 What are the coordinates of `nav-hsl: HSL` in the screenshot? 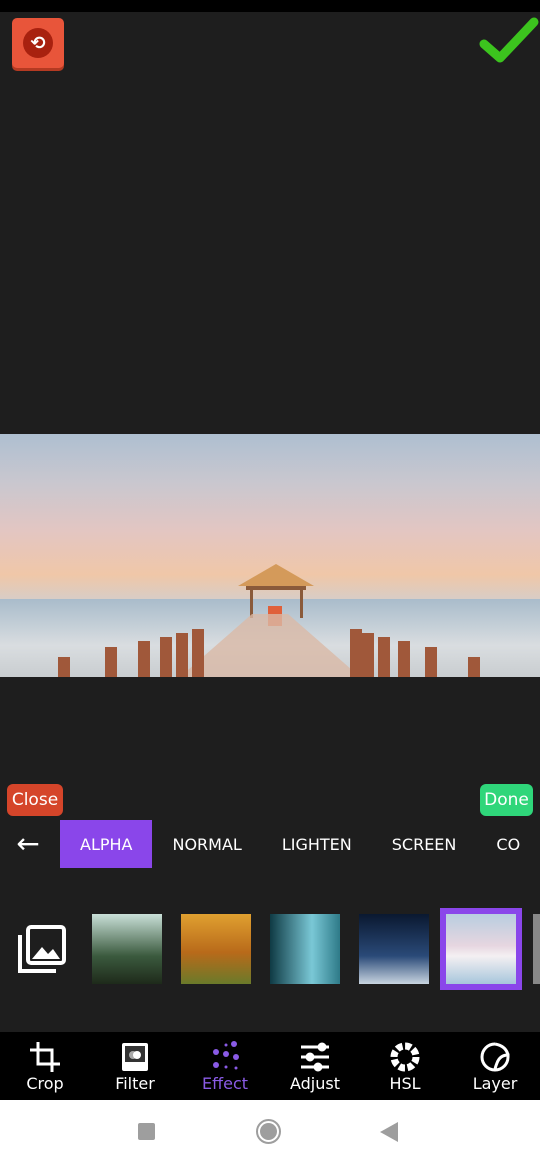 It's located at (405, 1066).